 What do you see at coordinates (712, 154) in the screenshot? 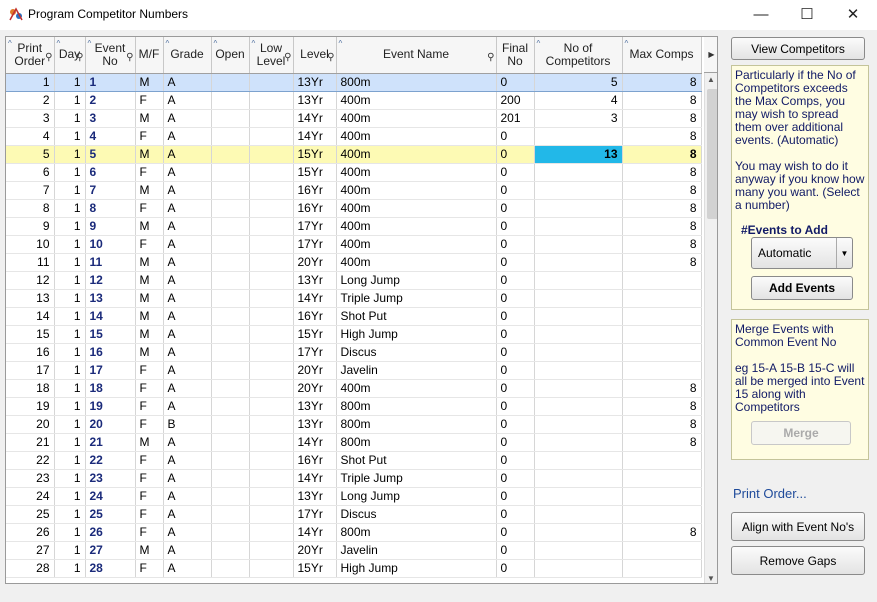
I see `scroll-thumb` at bounding box center [712, 154].